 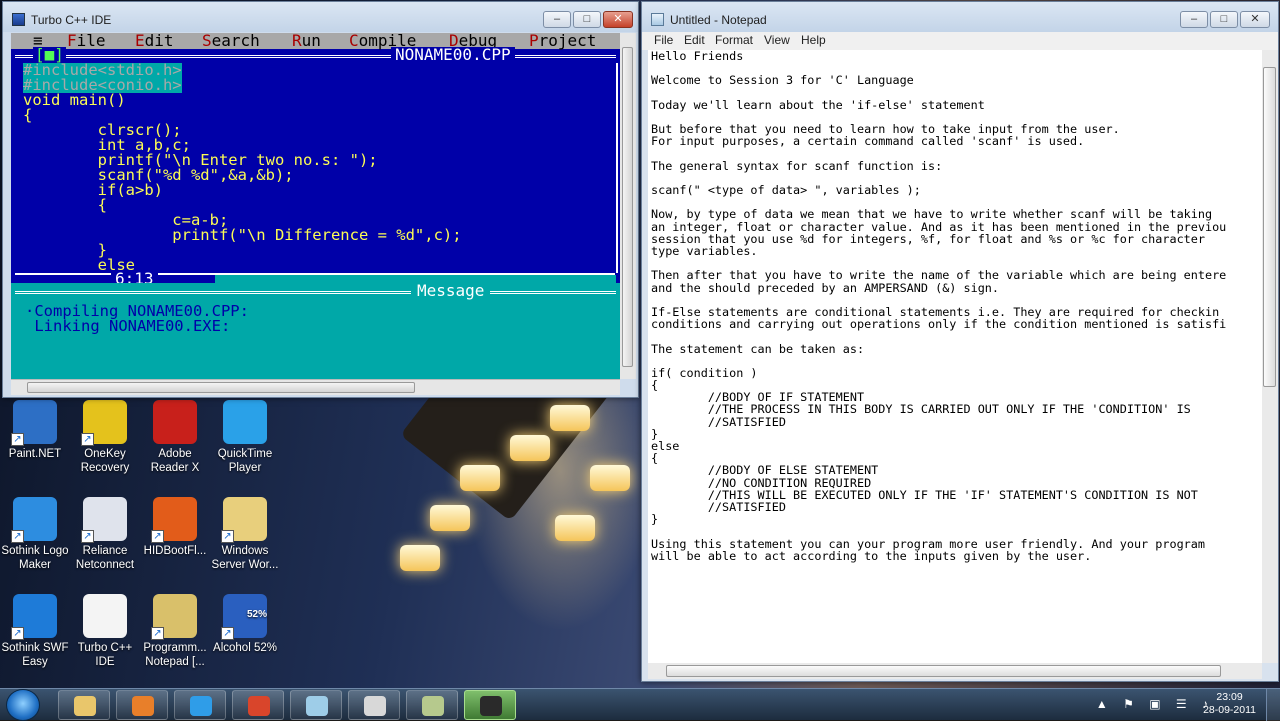 What do you see at coordinates (960, 17) in the screenshot?
I see `notepad-titlebar: Untitled - Notepad – □ ✕` at bounding box center [960, 17].